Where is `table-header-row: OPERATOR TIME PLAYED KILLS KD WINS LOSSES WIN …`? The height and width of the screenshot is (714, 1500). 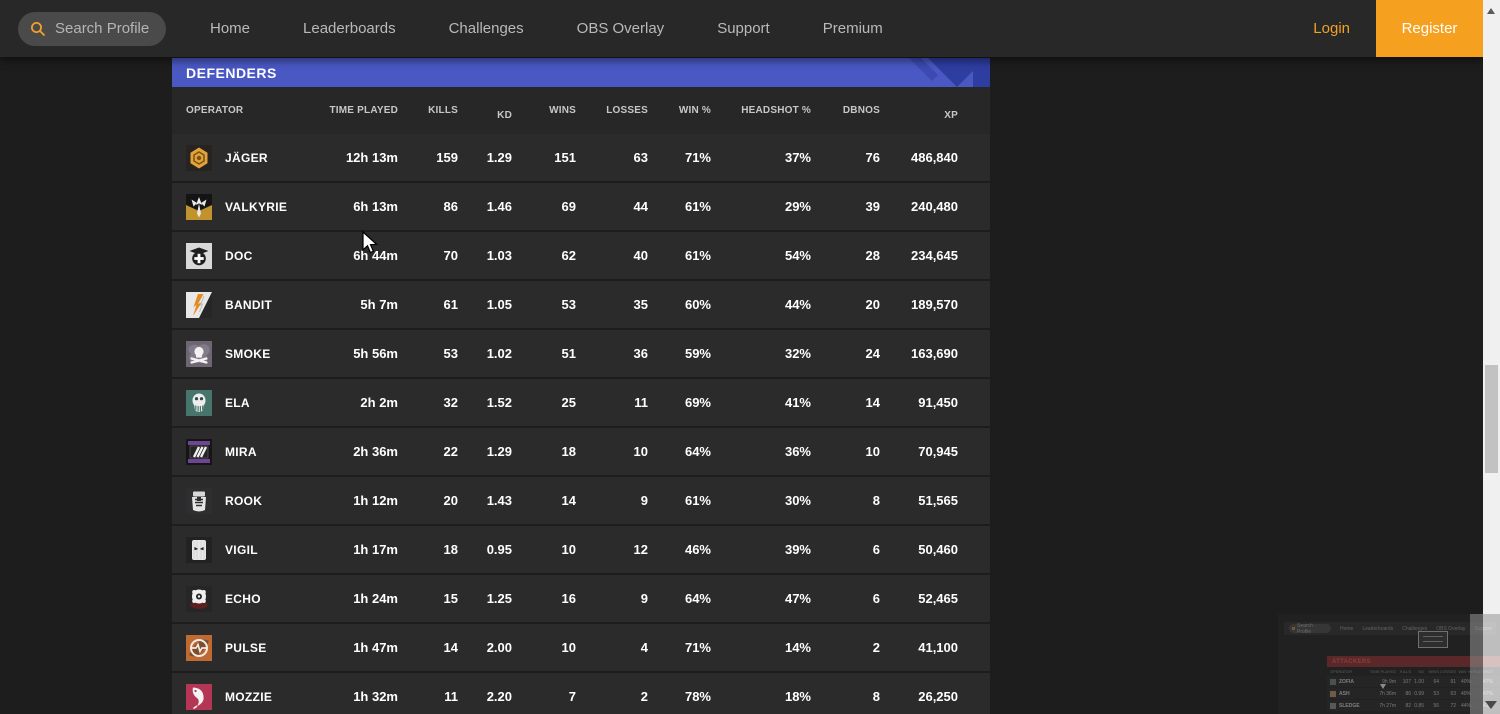
table-header-row: OPERATOR TIME PLAYED KILLS KD WINS LOSSES WIN … is located at coordinates (581, 110).